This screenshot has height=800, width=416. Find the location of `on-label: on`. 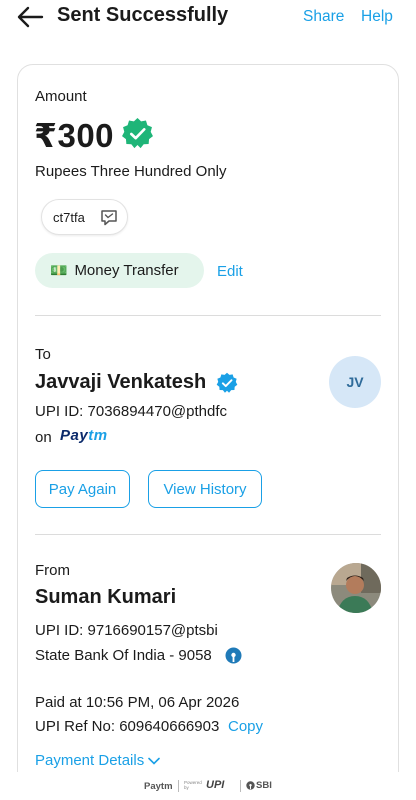

on-label: on is located at coordinates (43, 437).